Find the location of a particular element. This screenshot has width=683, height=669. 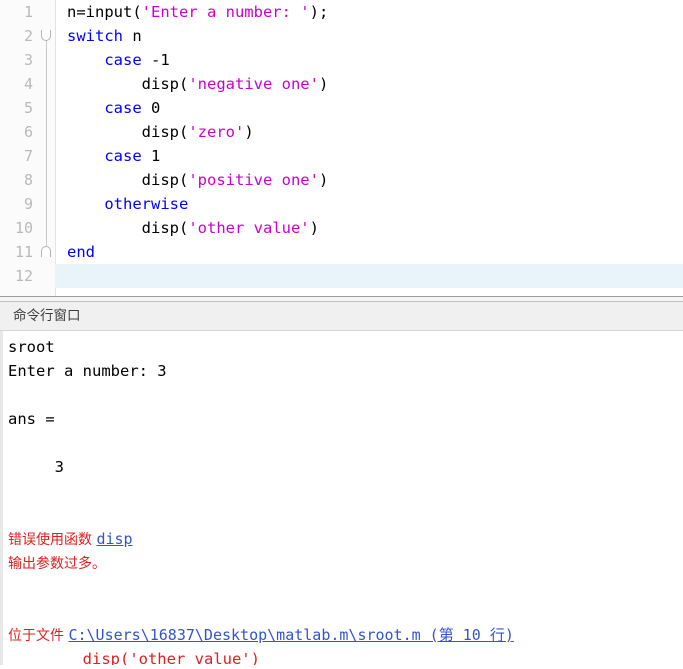

cmd-echo-sroot: sroot is located at coordinates (343, 347).